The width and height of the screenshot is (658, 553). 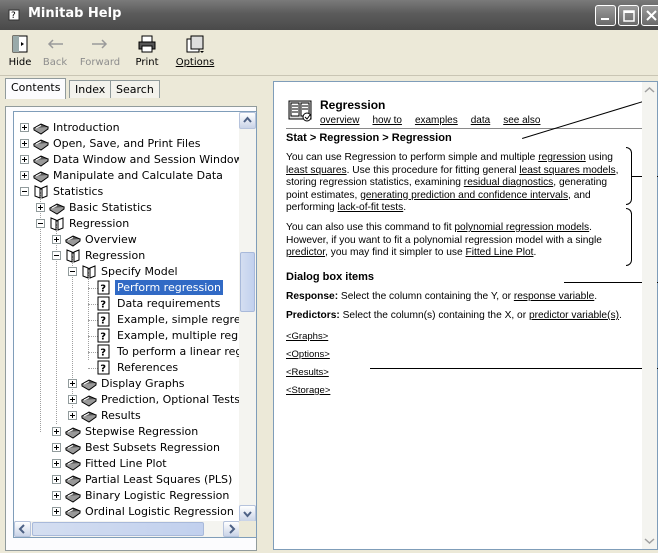 I want to click on close-button, so click(x=649, y=15).